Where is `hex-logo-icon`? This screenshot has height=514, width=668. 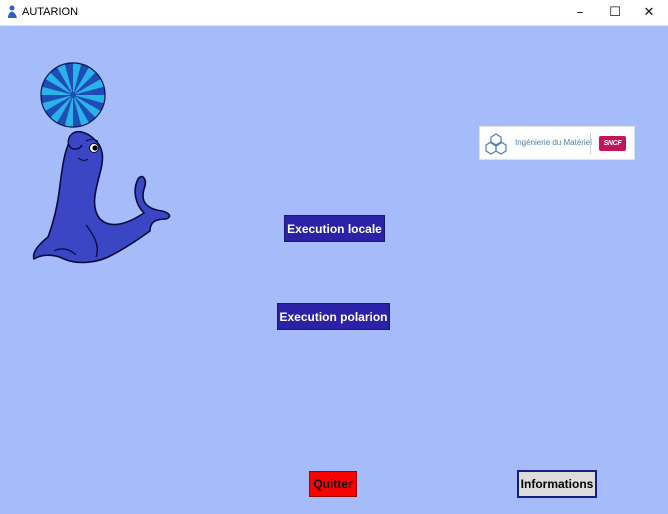 hex-logo-icon is located at coordinates (496, 144).